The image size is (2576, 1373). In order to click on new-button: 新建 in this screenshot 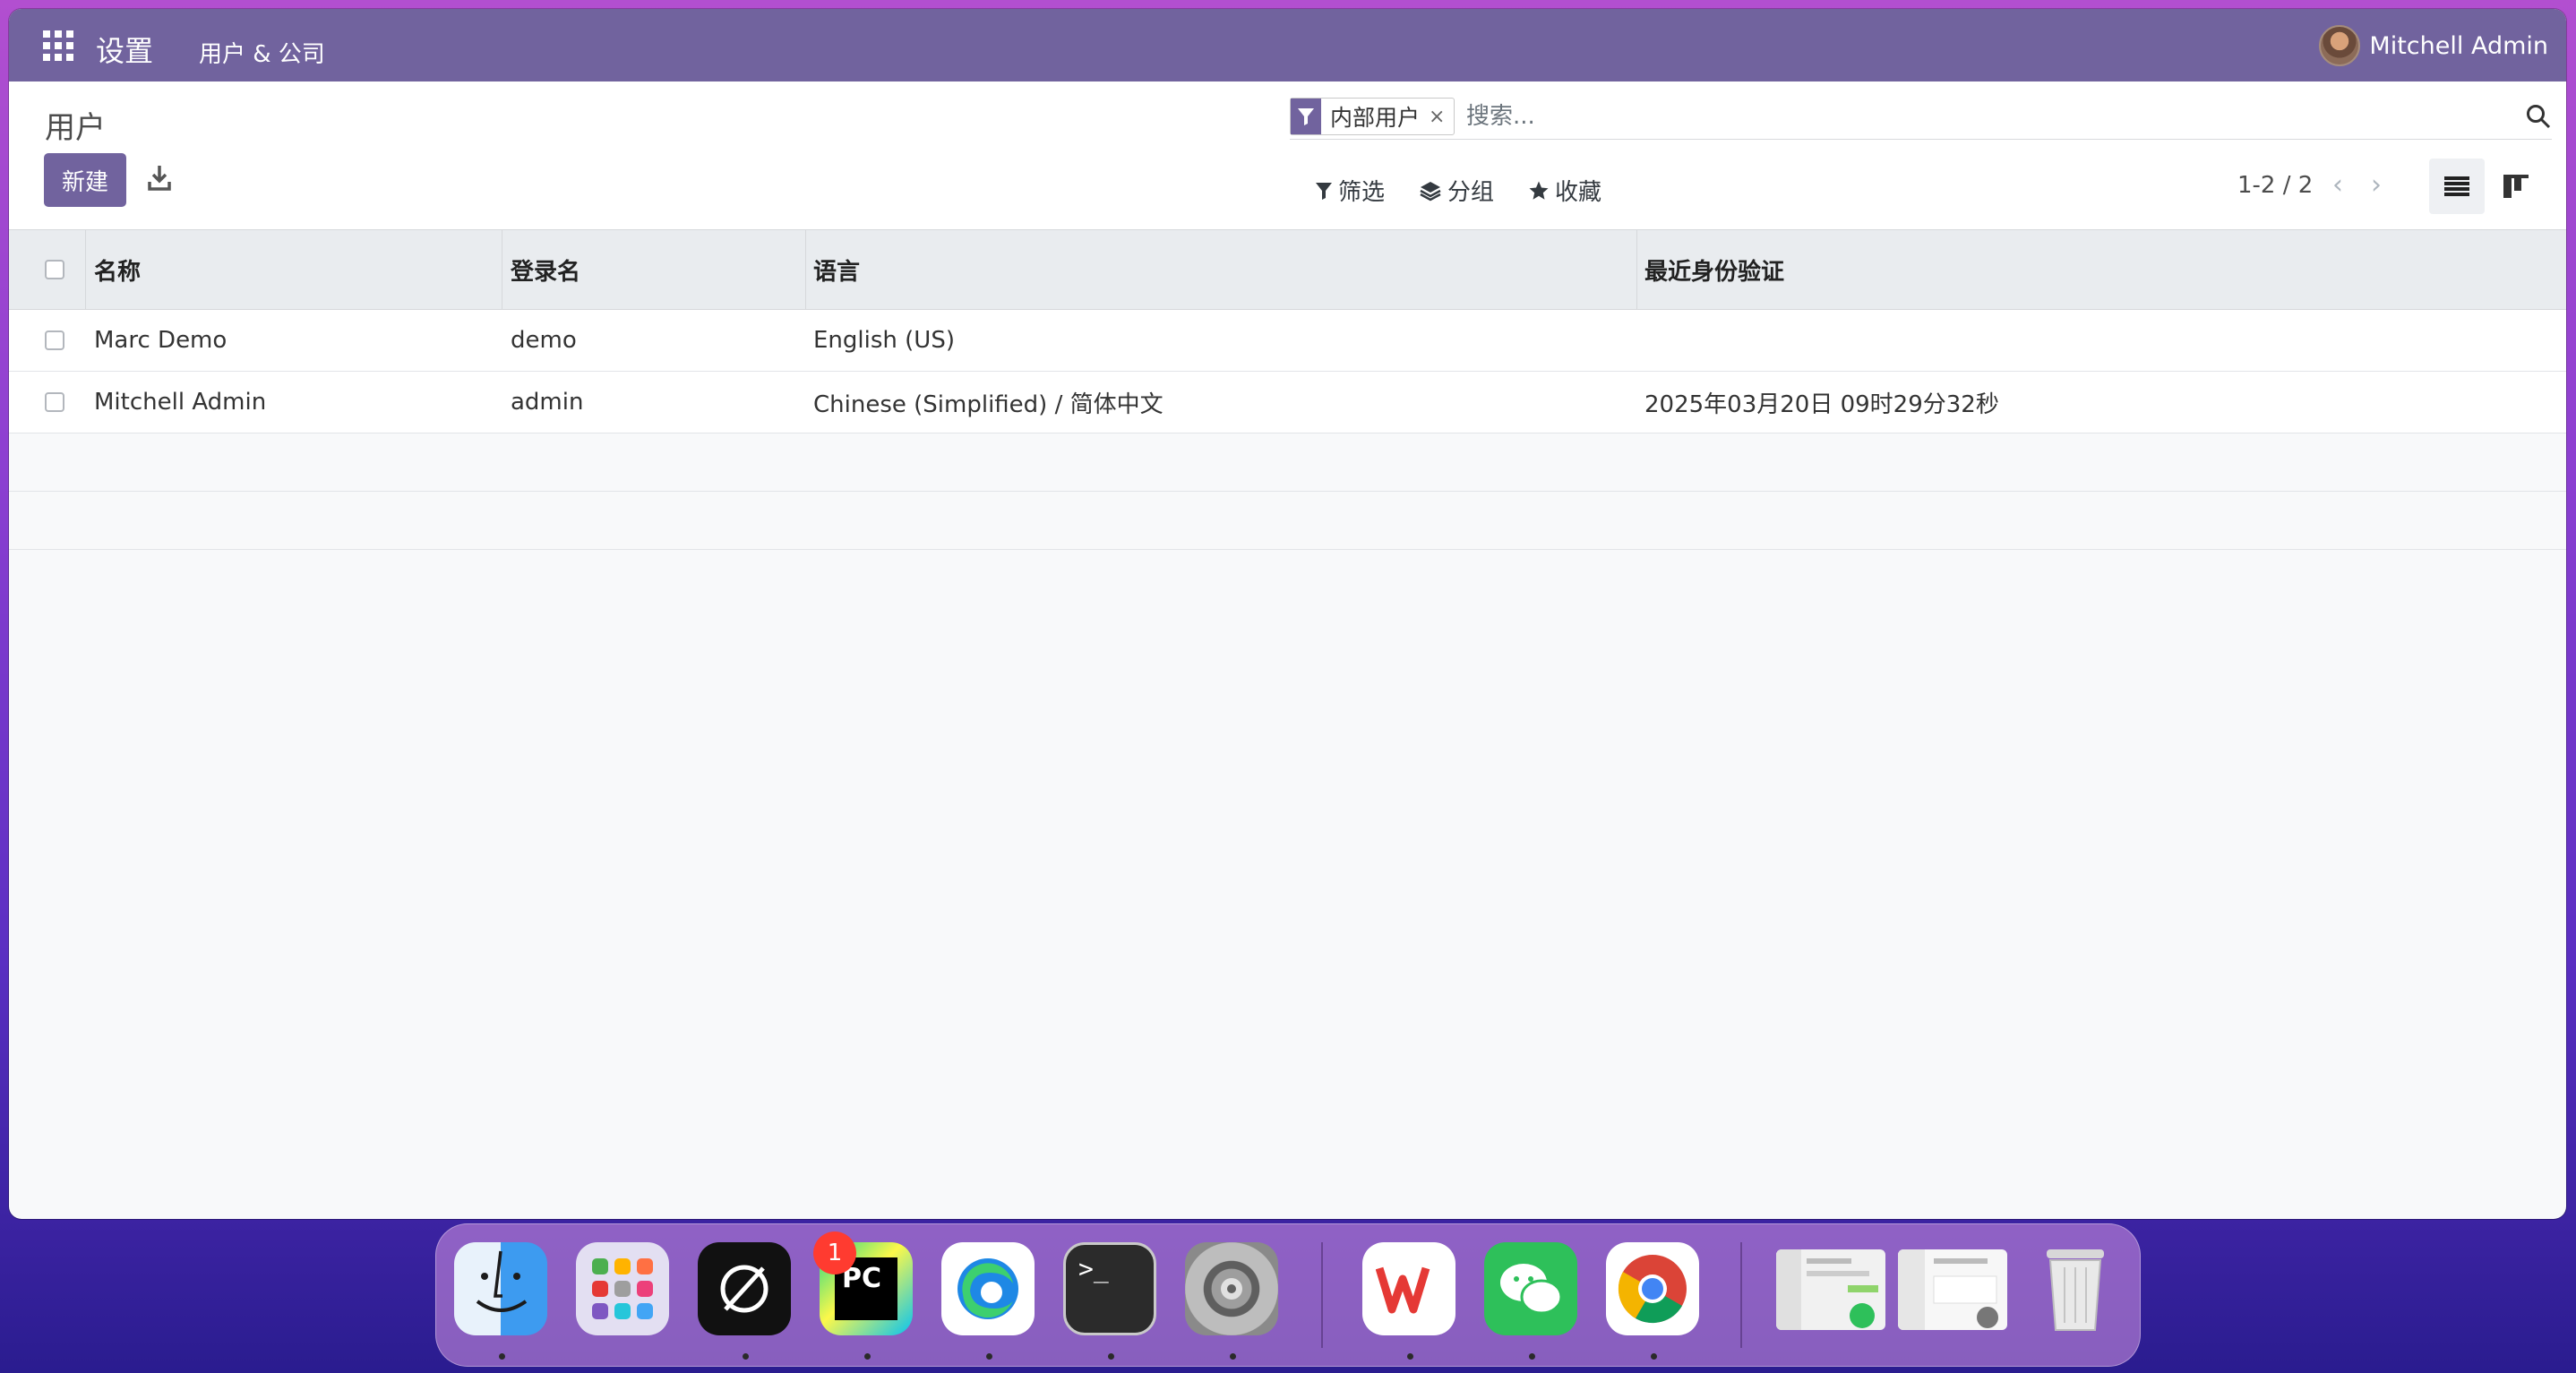, I will do `click(85, 180)`.